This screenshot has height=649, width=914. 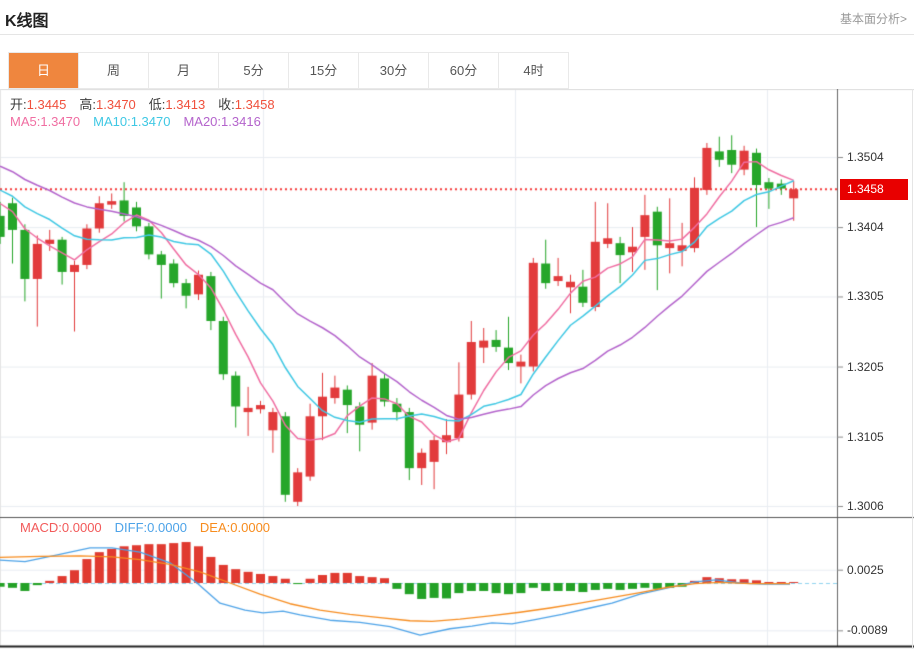 What do you see at coordinates (27, 21) in the screenshot?
I see `page-title: K线图` at bounding box center [27, 21].